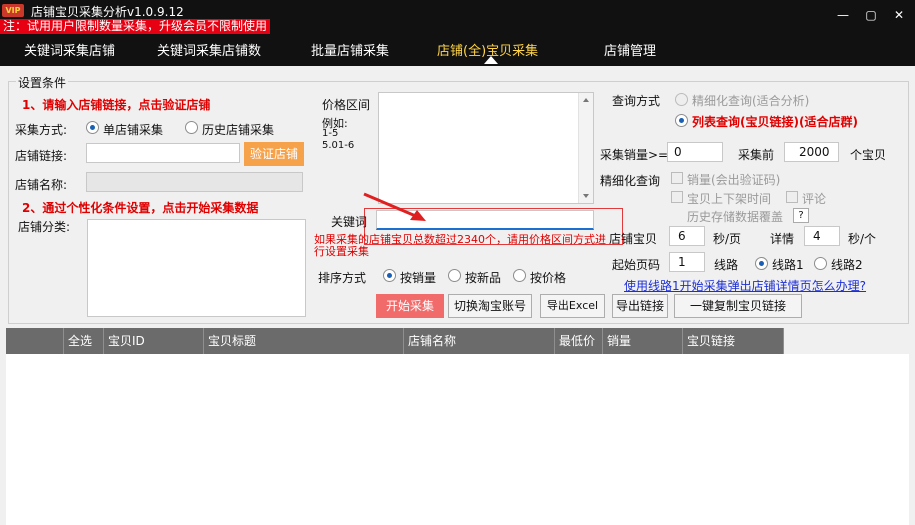  What do you see at coordinates (350, 49) in the screenshot?
I see `tab-batch-shop: 批量店铺采集` at bounding box center [350, 49].